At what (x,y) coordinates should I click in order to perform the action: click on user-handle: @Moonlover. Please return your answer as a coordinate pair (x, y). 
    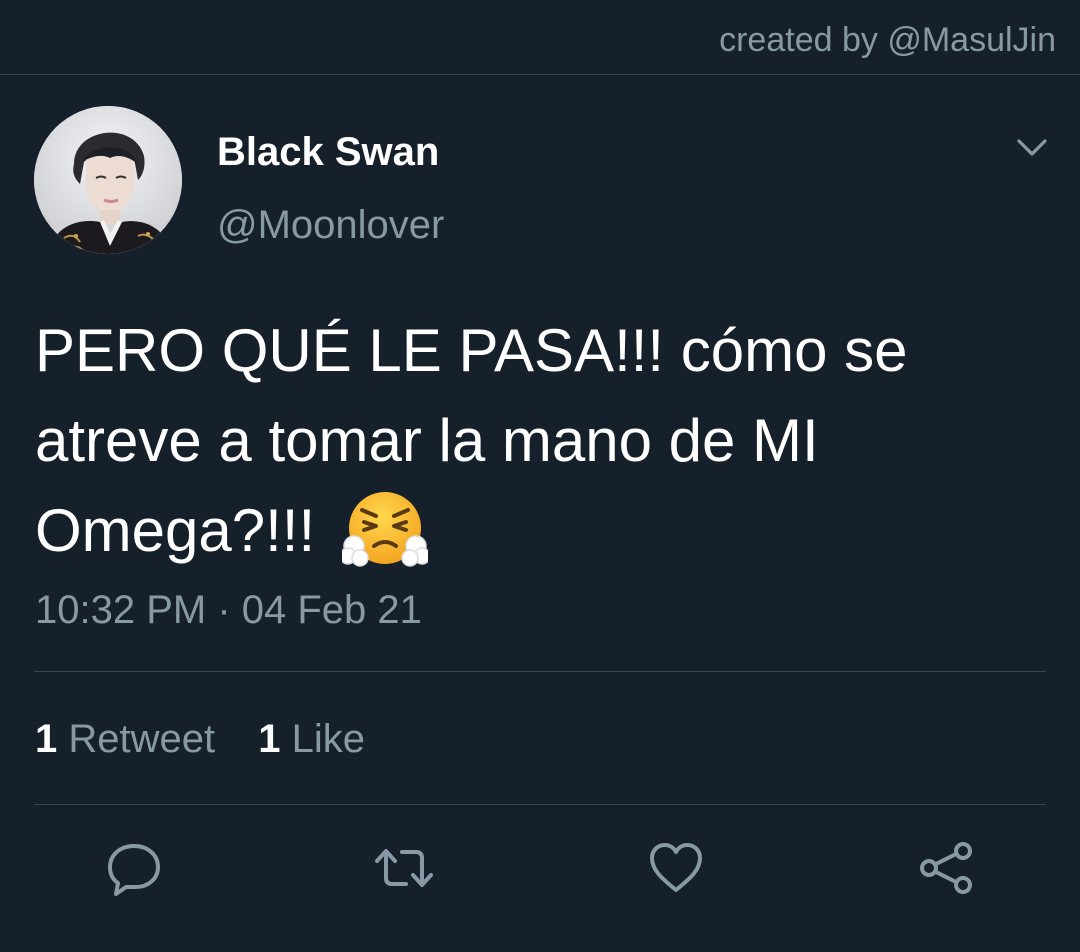
    Looking at the image, I should click on (330, 225).